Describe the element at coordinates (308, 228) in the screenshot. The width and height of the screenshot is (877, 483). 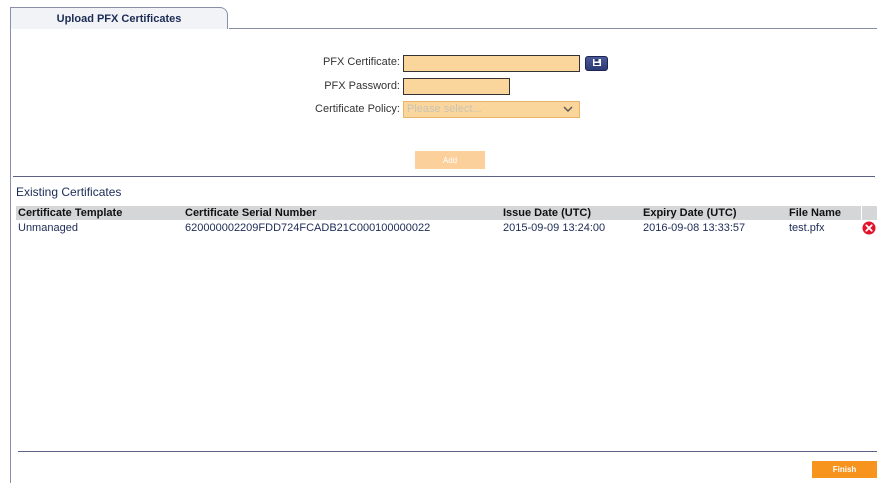
I see `serial-cell: 620000002209FDD724FCADB21C000100000022` at that location.